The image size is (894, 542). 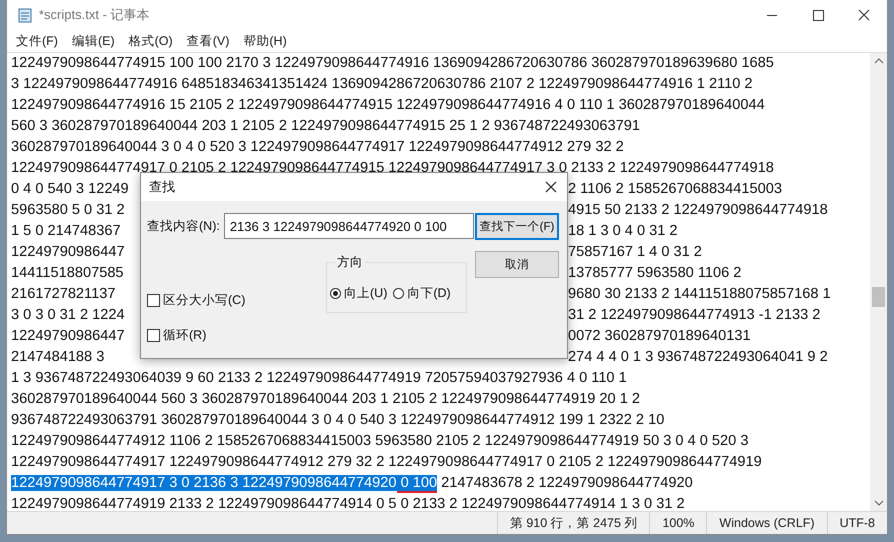 I want to click on text-line: 1224979098644774919 2133 2 1224979098644774914 0 5 0 2133 2 1224979098644774914 1 3 0 31 2, so click(x=348, y=503).